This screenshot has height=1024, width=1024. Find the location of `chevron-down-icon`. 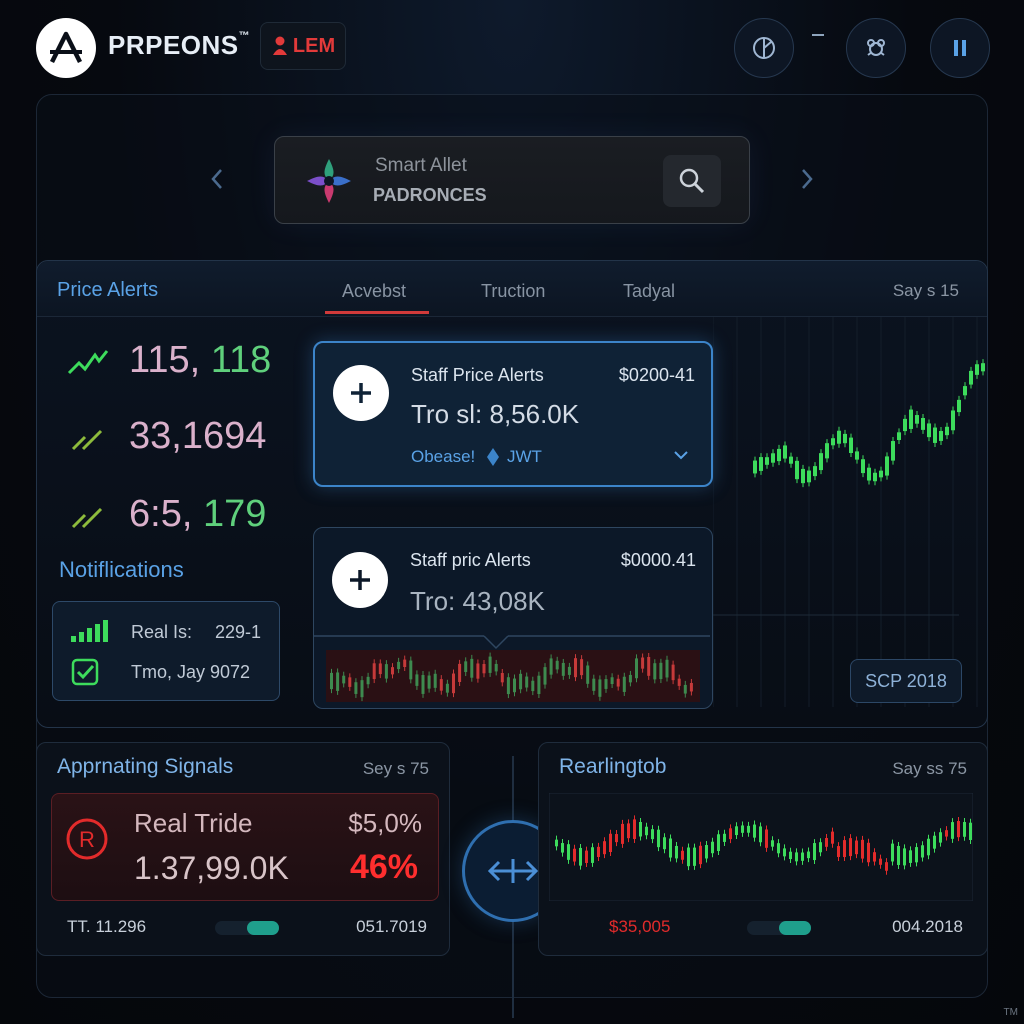

chevron-down-icon is located at coordinates (681, 455).